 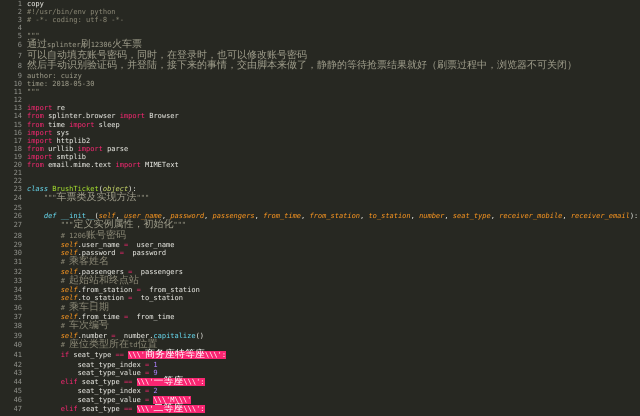 What do you see at coordinates (301, 66) in the screenshot?
I see `code-line: 然后手动识别验证码，并登陆，接下来的事情，交由脚本来做了，静静的等待抢票结果就好（刷票过程中，浏览器不可关闭）` at bounding box center [301, 66].